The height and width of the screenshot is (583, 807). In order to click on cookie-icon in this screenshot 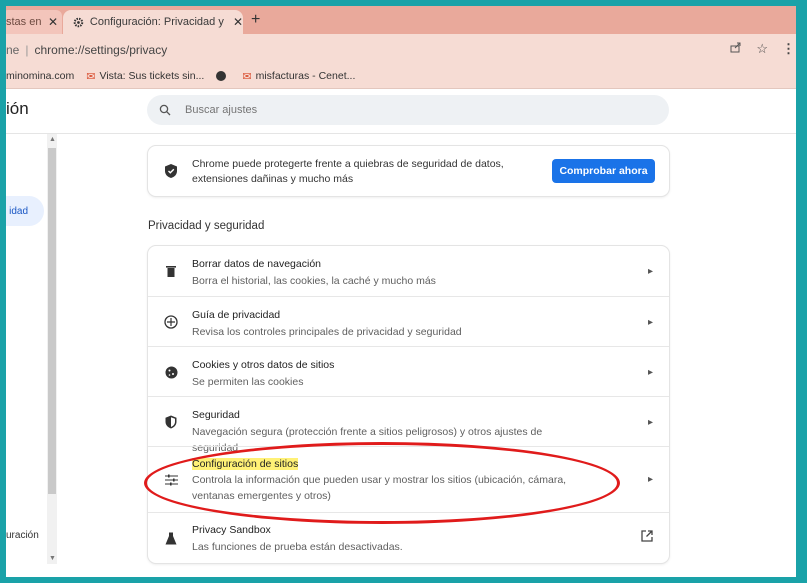, I will do `click(171, 372)`.